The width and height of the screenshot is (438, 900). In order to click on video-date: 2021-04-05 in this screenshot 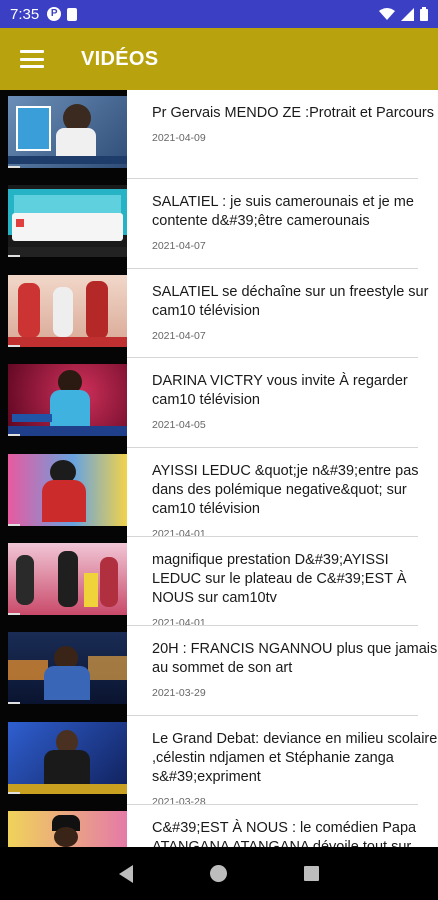, I will do `click(179, 425)`.